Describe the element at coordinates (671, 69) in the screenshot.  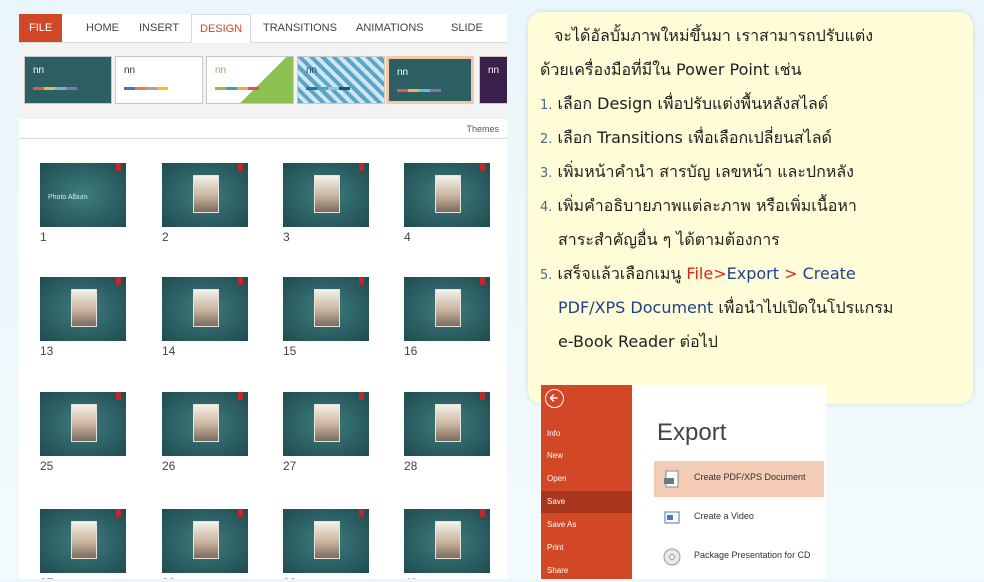
I see `intro-line-2: ด้วยเครื่องมือที่มีใน Power Point เช่น` at that location.